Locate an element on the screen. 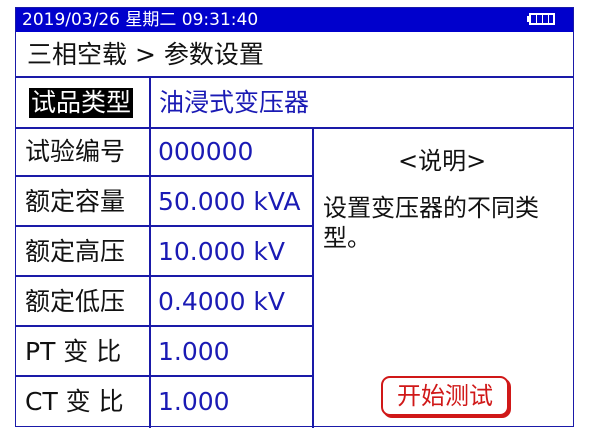 The image size is (593, 446). param-value: 000000 is located at coordinates (205, 152).